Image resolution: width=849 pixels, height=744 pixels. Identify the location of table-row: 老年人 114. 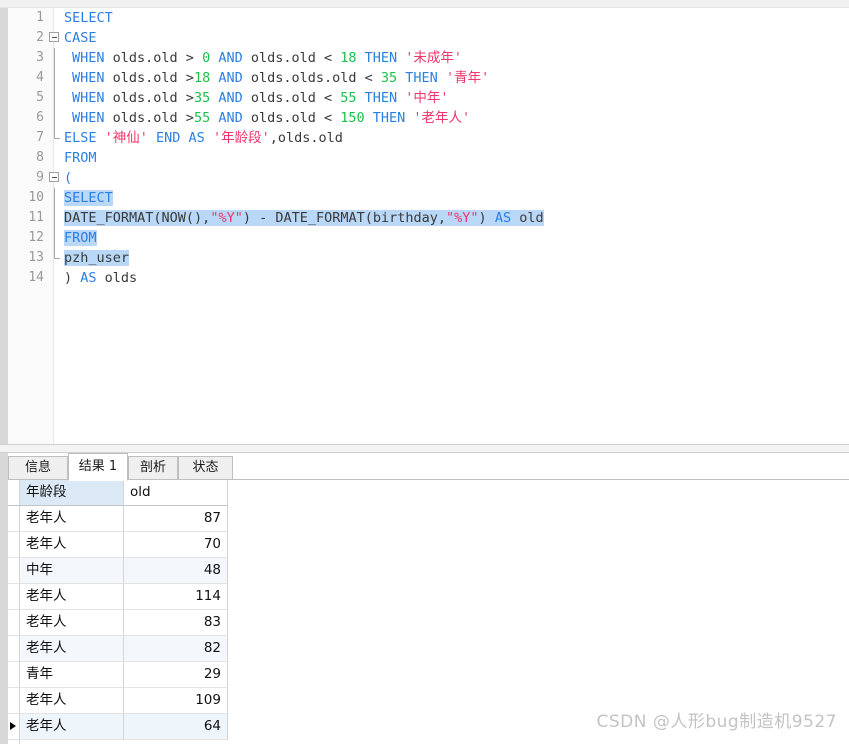
(118, 597).